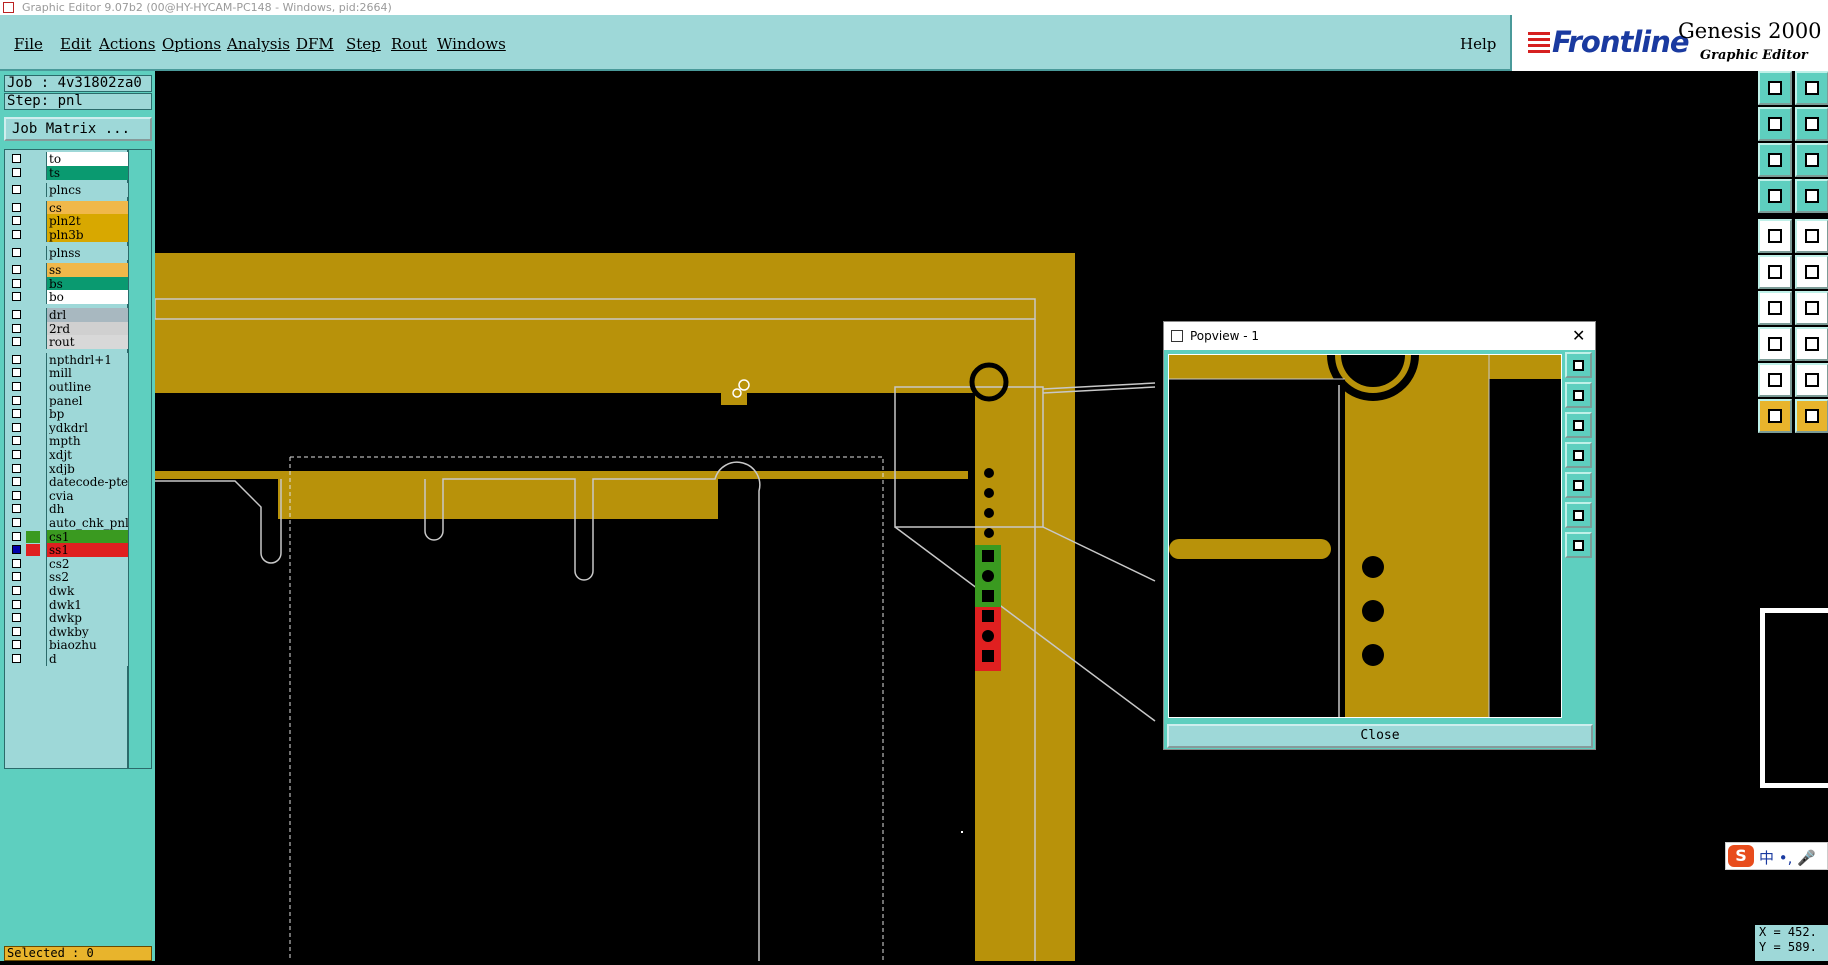 Image resolution: width=1828 pixels, height=965 pixels. I want to click on layer-name: panel, so click(88, 400).